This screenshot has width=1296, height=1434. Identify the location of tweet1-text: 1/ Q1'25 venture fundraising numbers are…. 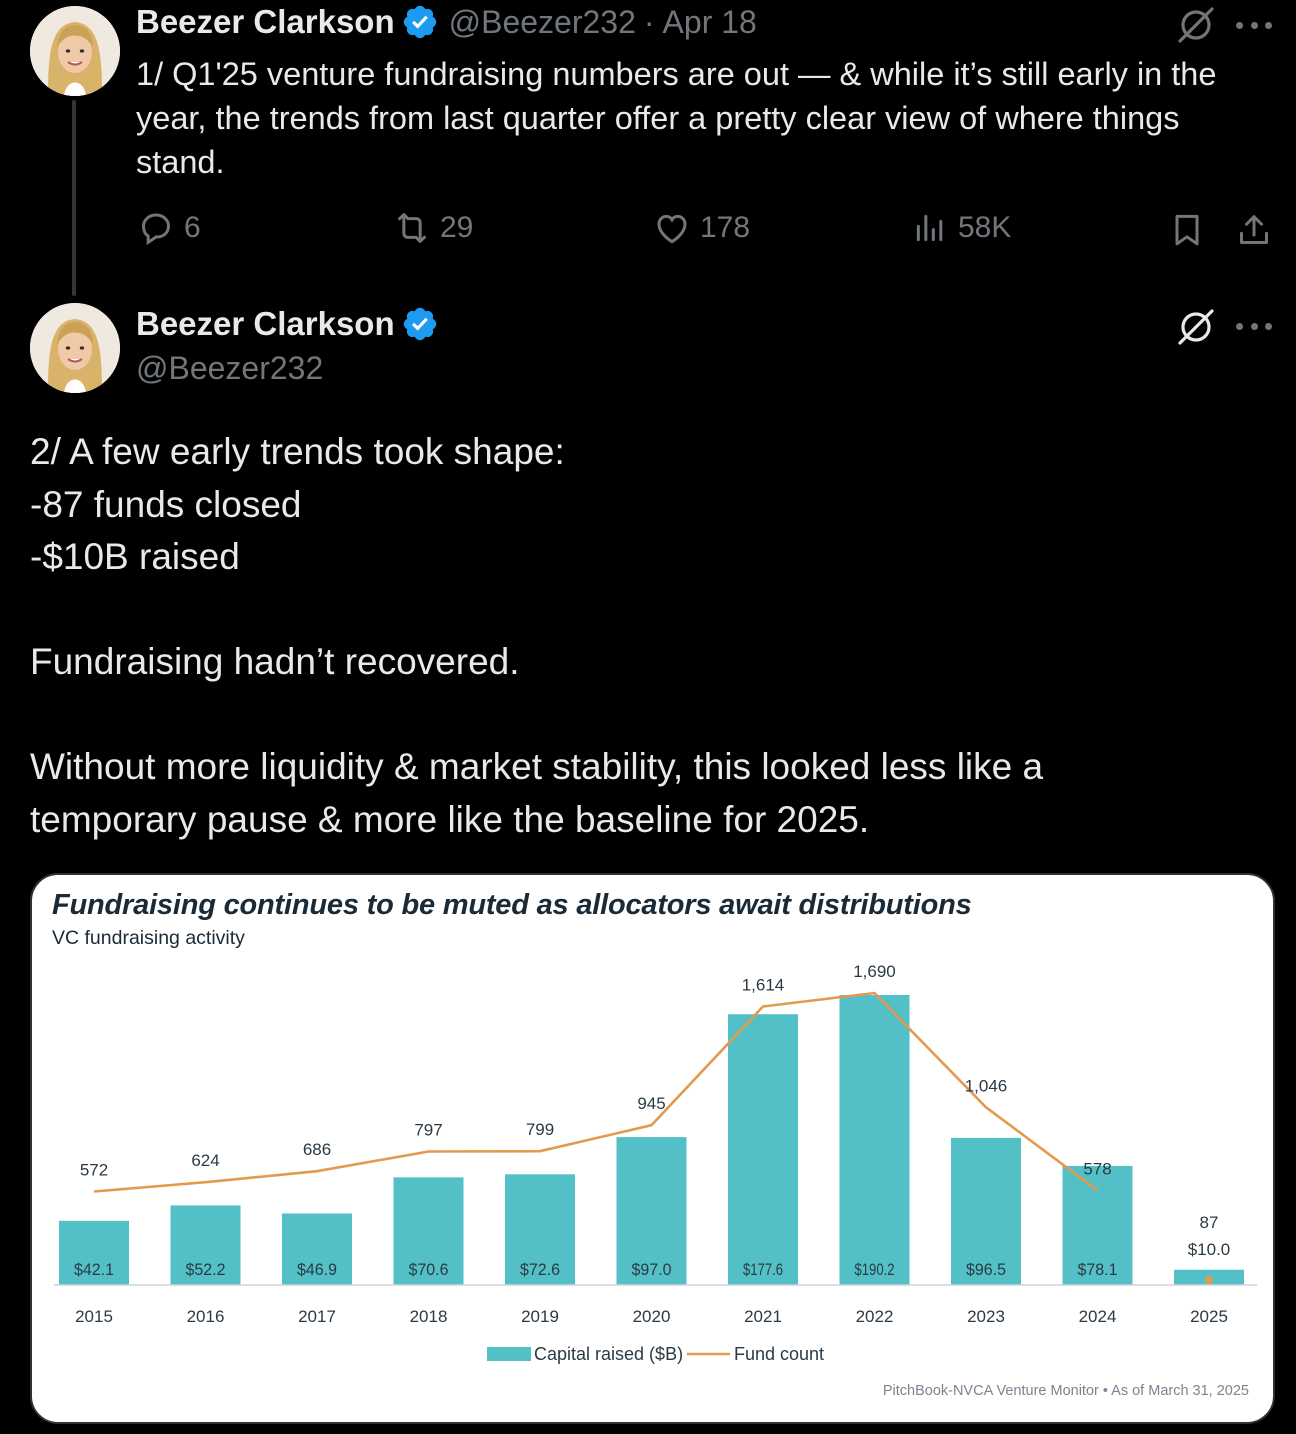
(676, 118).